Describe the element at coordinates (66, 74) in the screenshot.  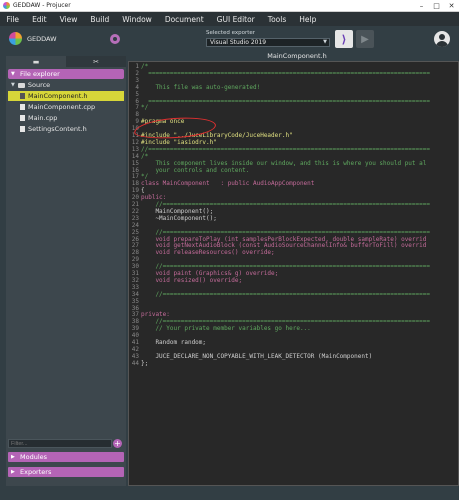
I see `file-explorer-header: File explorer` at that location.